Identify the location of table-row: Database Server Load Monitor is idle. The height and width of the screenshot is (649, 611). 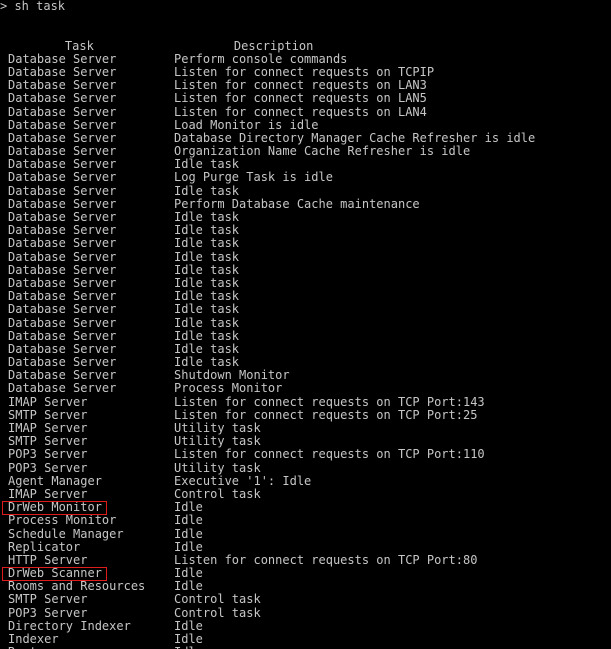
(305, 124).